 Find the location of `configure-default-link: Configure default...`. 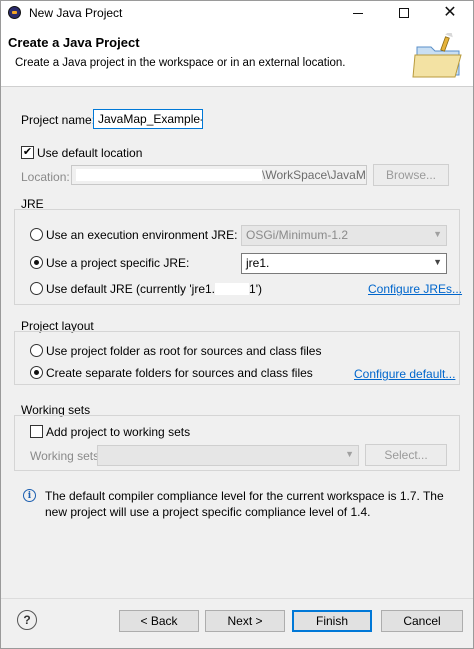

configure-default-link: Configure default... is located at coordinates (404, 374).